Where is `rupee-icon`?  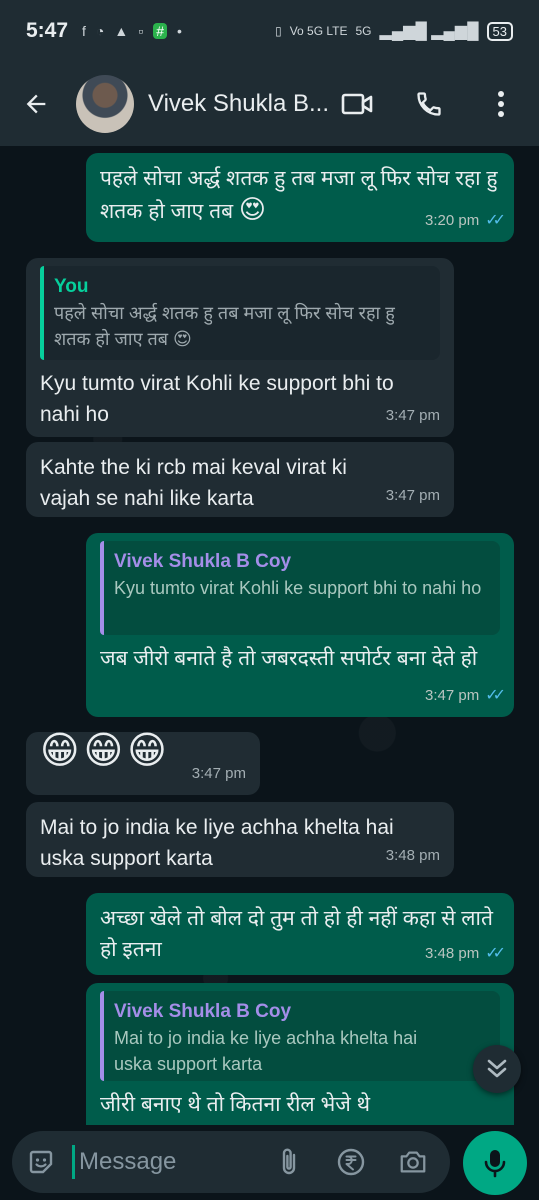 rupee-icon is located at coordinates (351, 1162).